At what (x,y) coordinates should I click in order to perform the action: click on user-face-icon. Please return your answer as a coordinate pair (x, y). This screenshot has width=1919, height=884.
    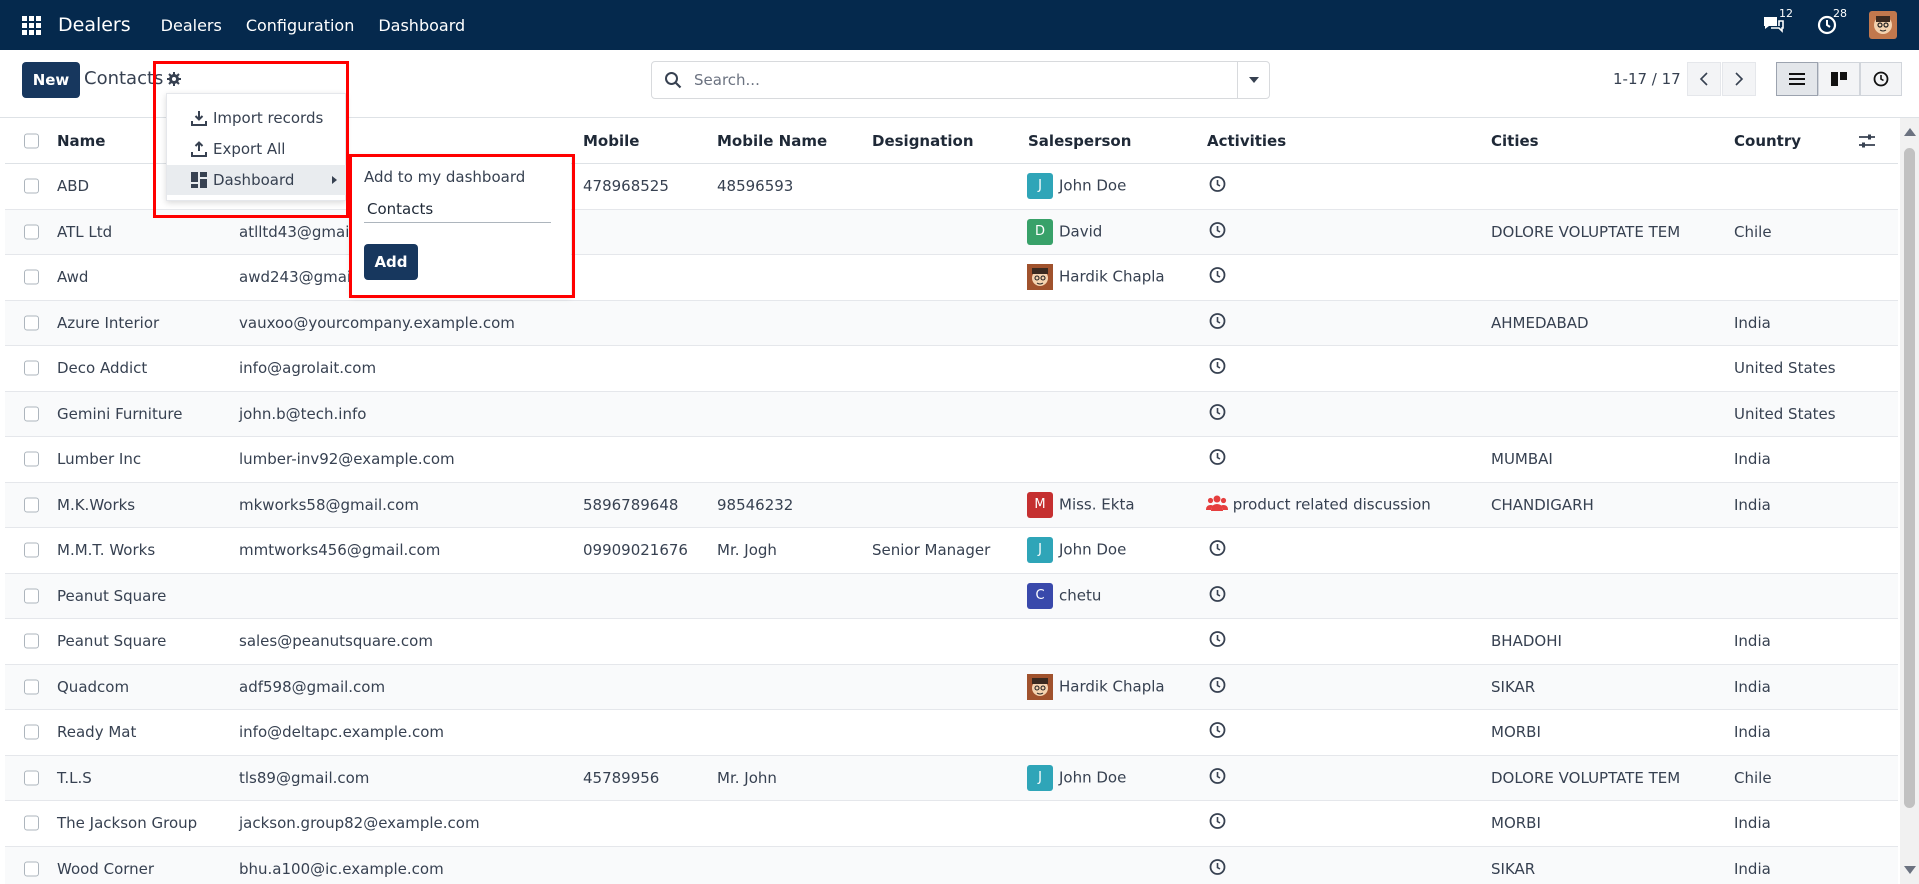
    Looking at the image, I should click on (1883, 25).